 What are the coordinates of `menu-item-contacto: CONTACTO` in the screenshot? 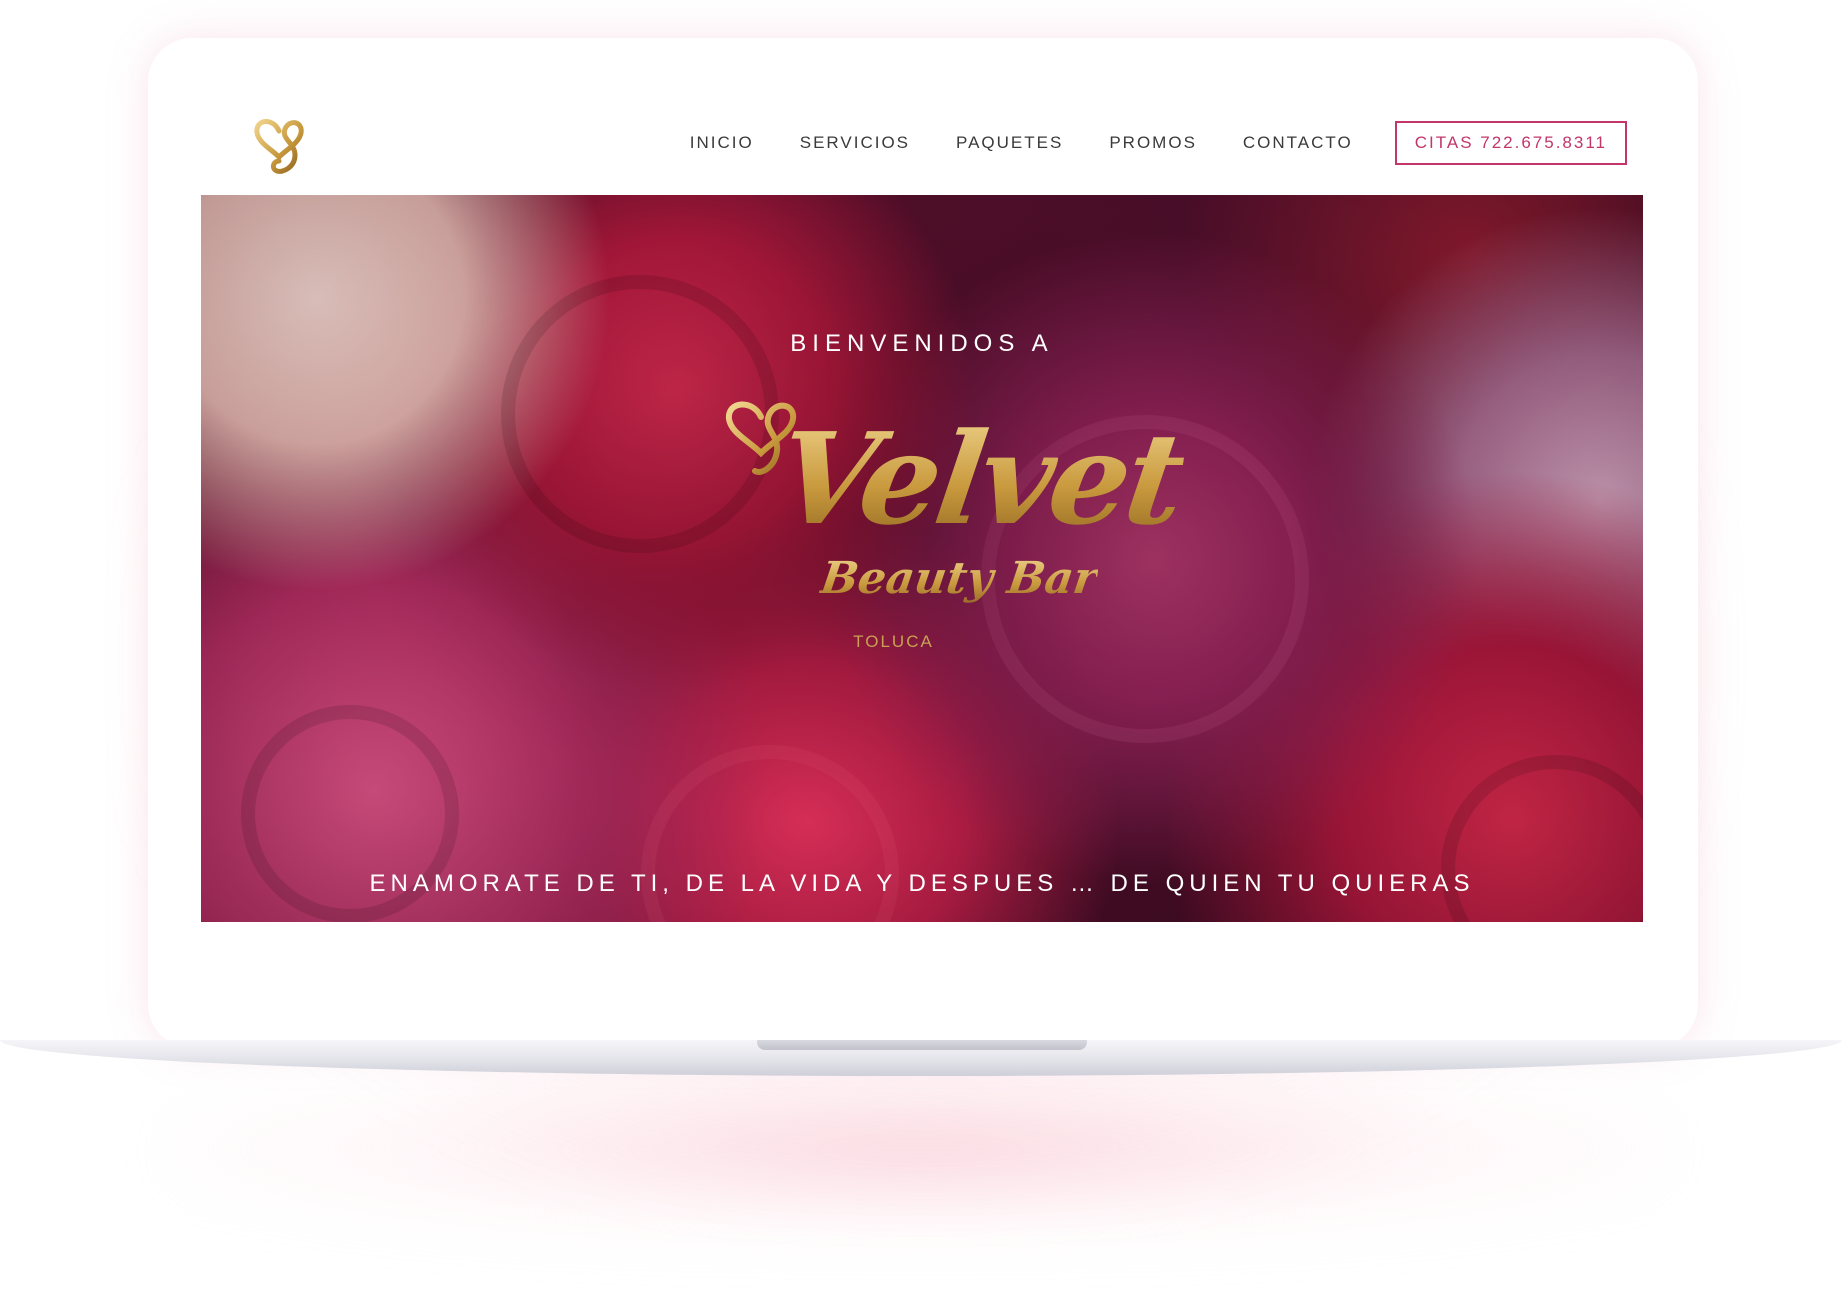 It's located at (1298, 143).